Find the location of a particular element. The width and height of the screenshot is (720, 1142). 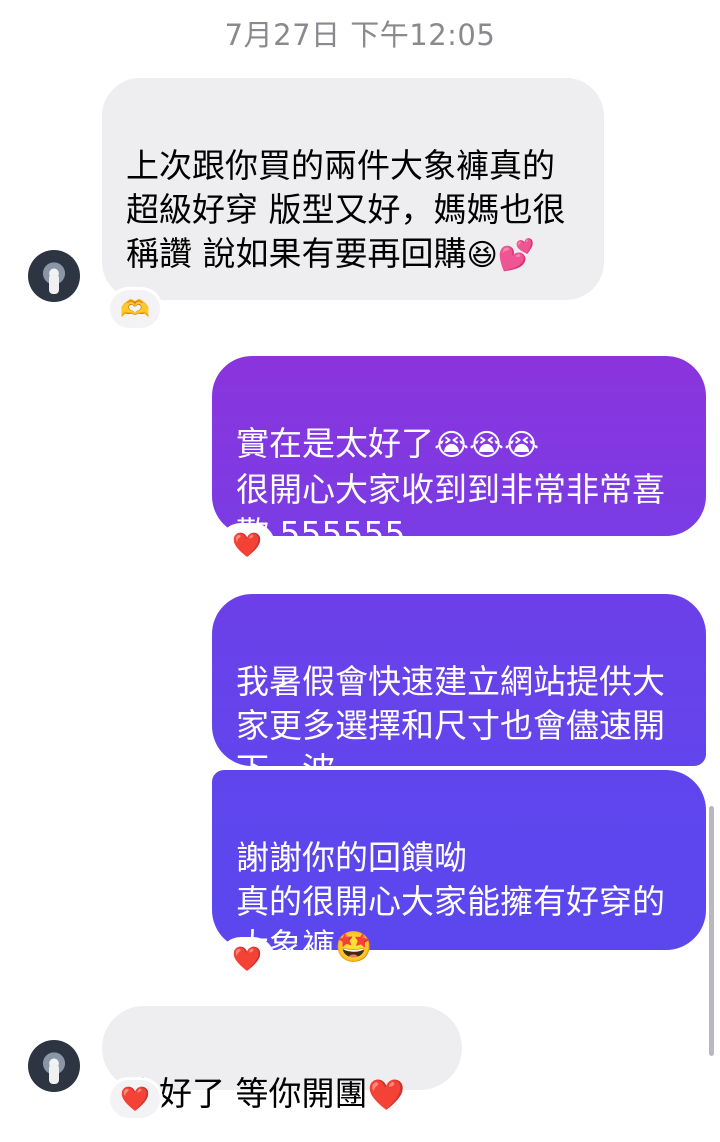

message-emoji: 😆💕 is located at coordinates (501, 255).